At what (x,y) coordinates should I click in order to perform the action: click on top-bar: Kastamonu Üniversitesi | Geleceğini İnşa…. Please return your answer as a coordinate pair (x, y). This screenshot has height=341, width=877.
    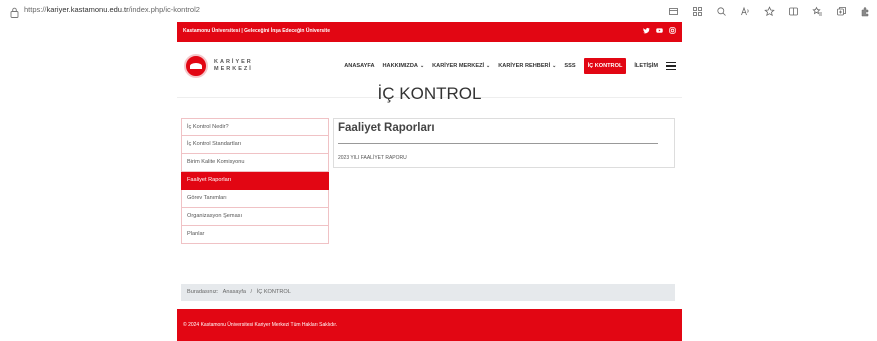
    Looking at the image, I should click on (429, 32).